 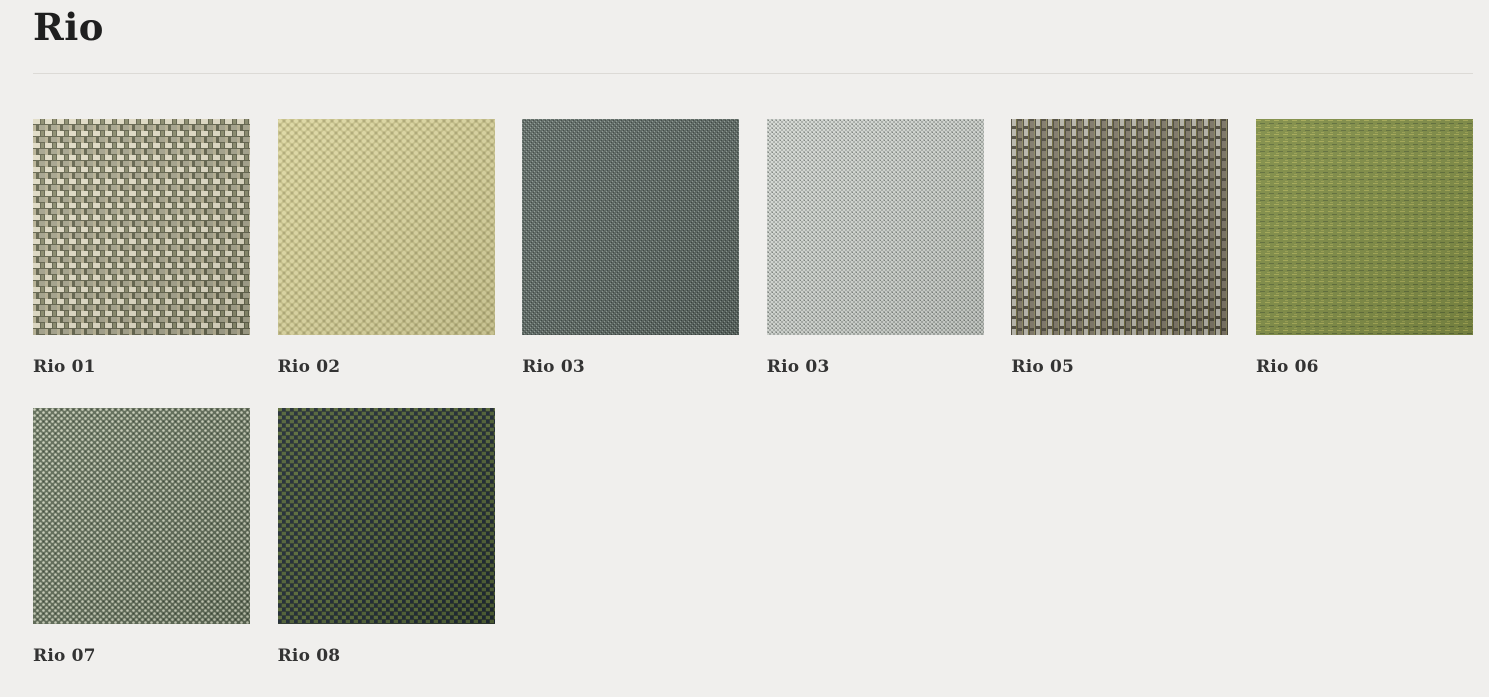 What do you see at coordinates (309, 367) in the screenshot?
I see `swatch-label: Rio 02` at bounding box center [309, 367].